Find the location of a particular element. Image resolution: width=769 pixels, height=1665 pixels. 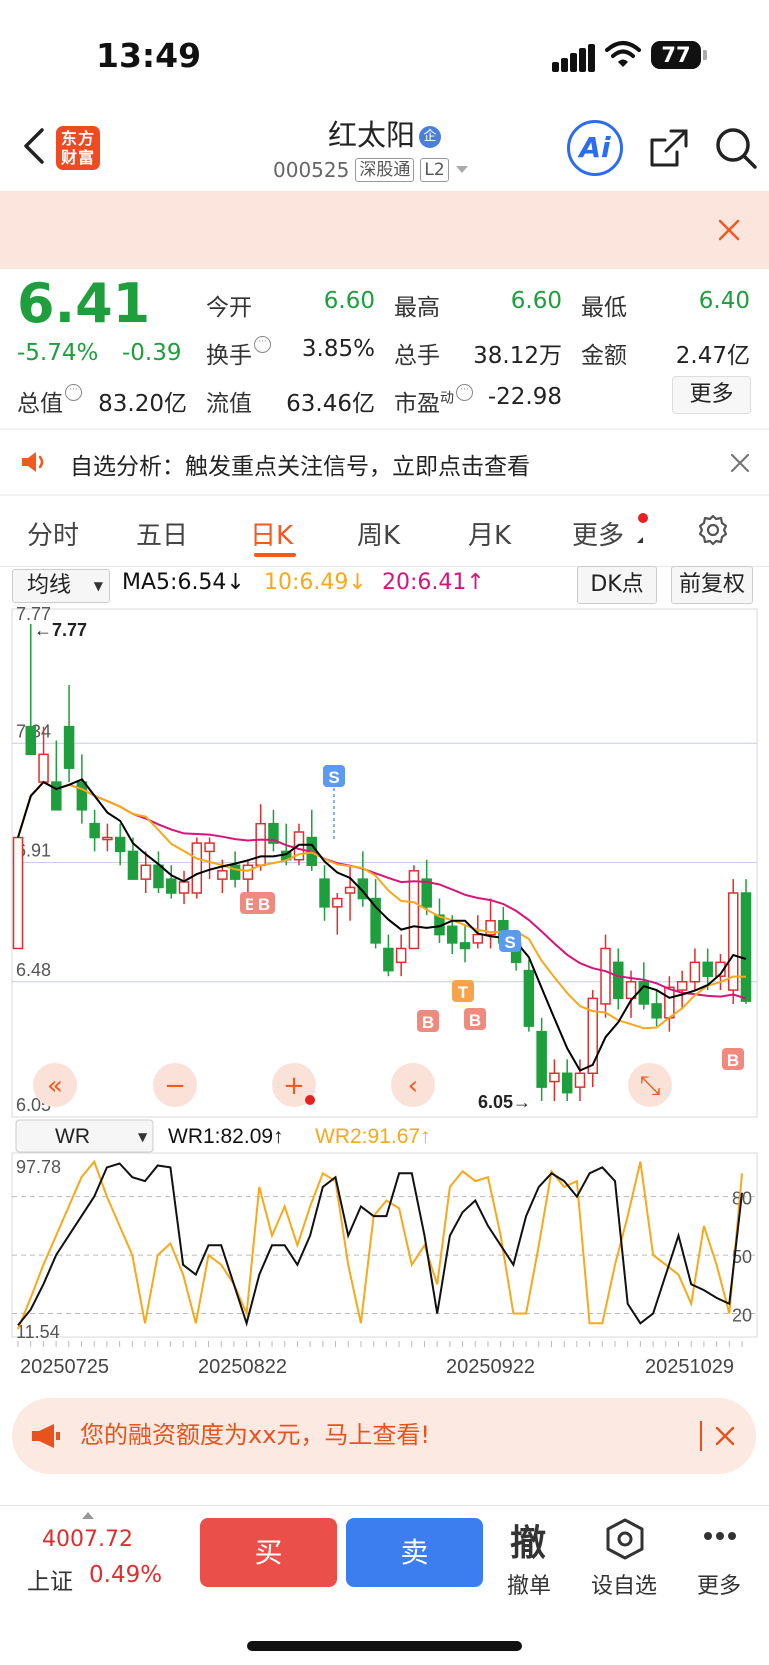

index-expand-icon is located at coordinates (88, 1515).